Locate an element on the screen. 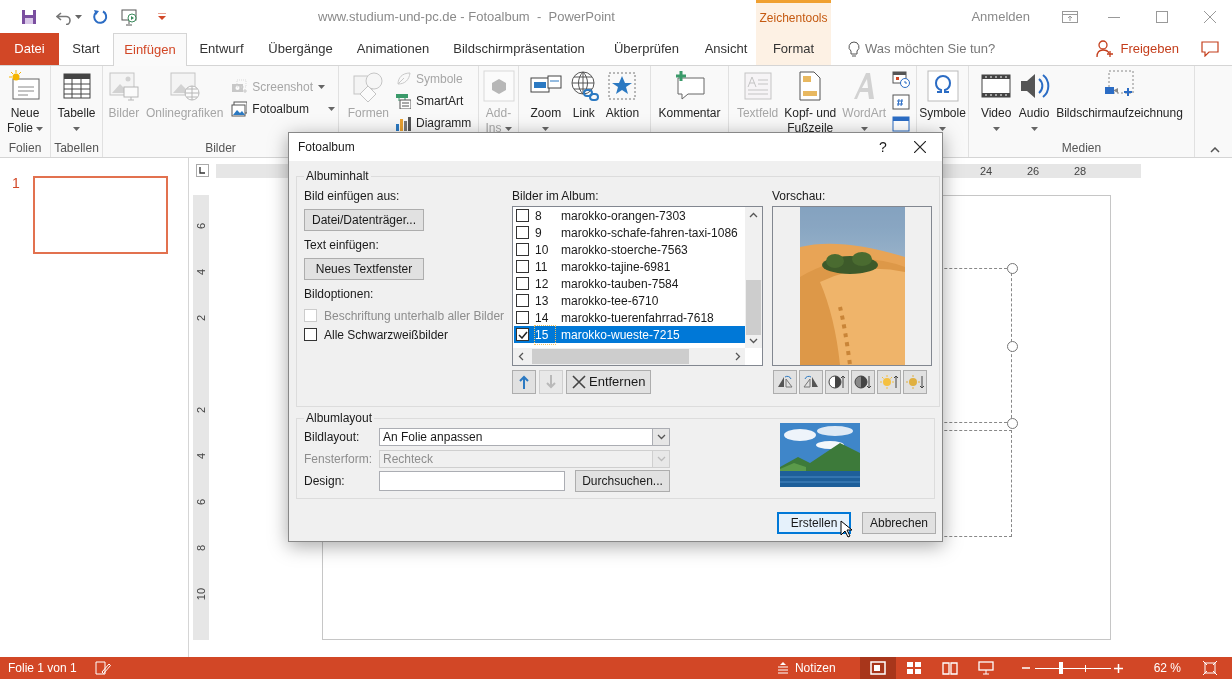 This screenshot has height=679, width=1232. calendar-clock-icon is located at coordinates (901, 79).